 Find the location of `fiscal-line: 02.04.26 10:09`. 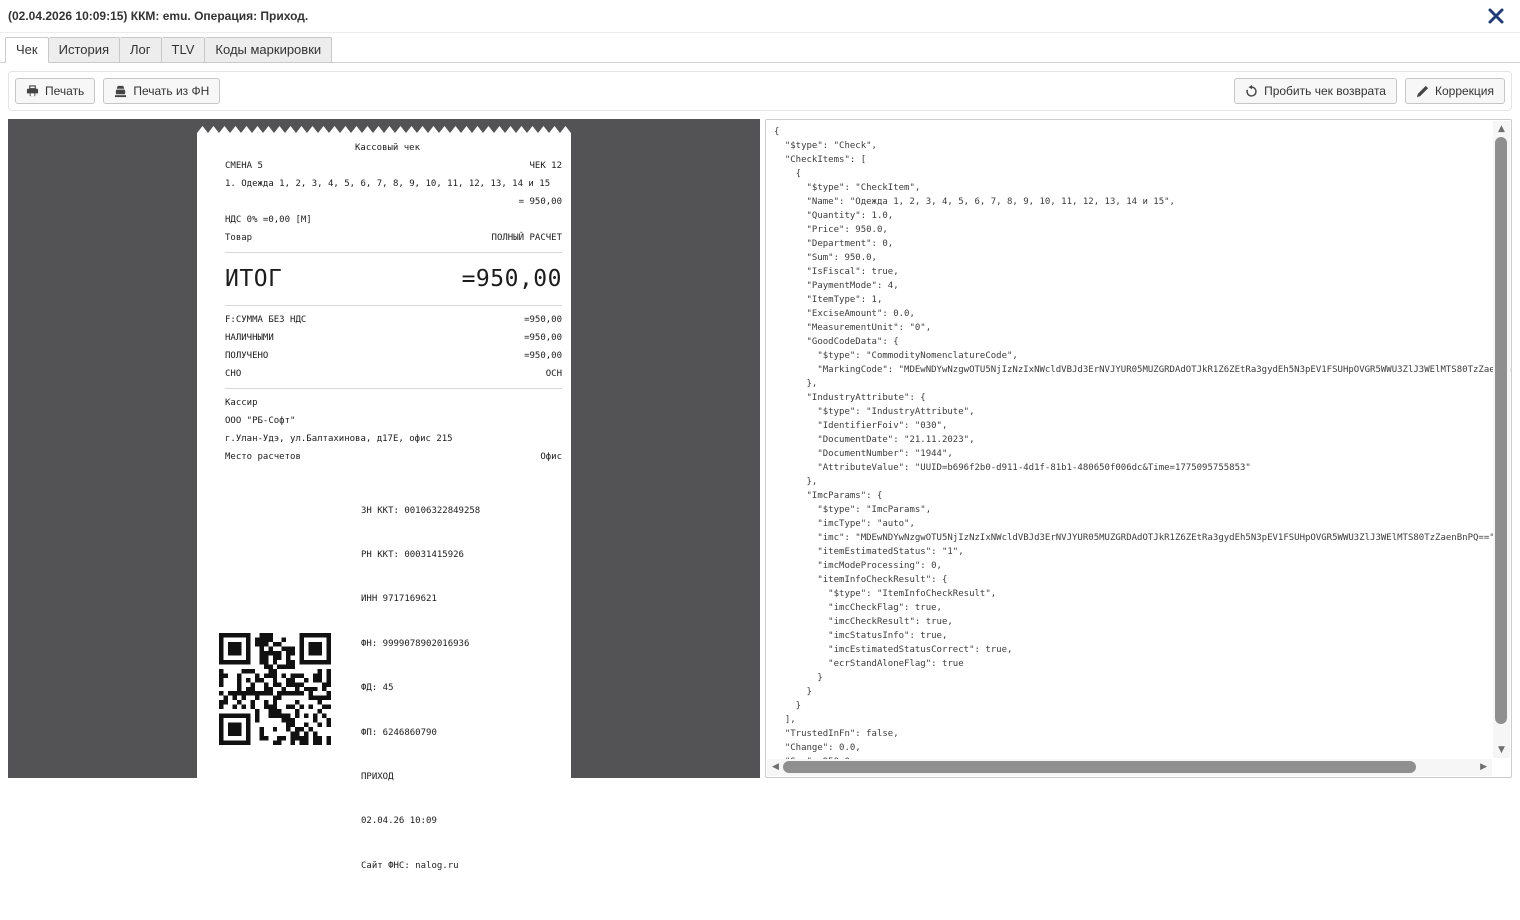

fiscal-line: 02.04.26 10:09 is located at coordinates (399, 821).